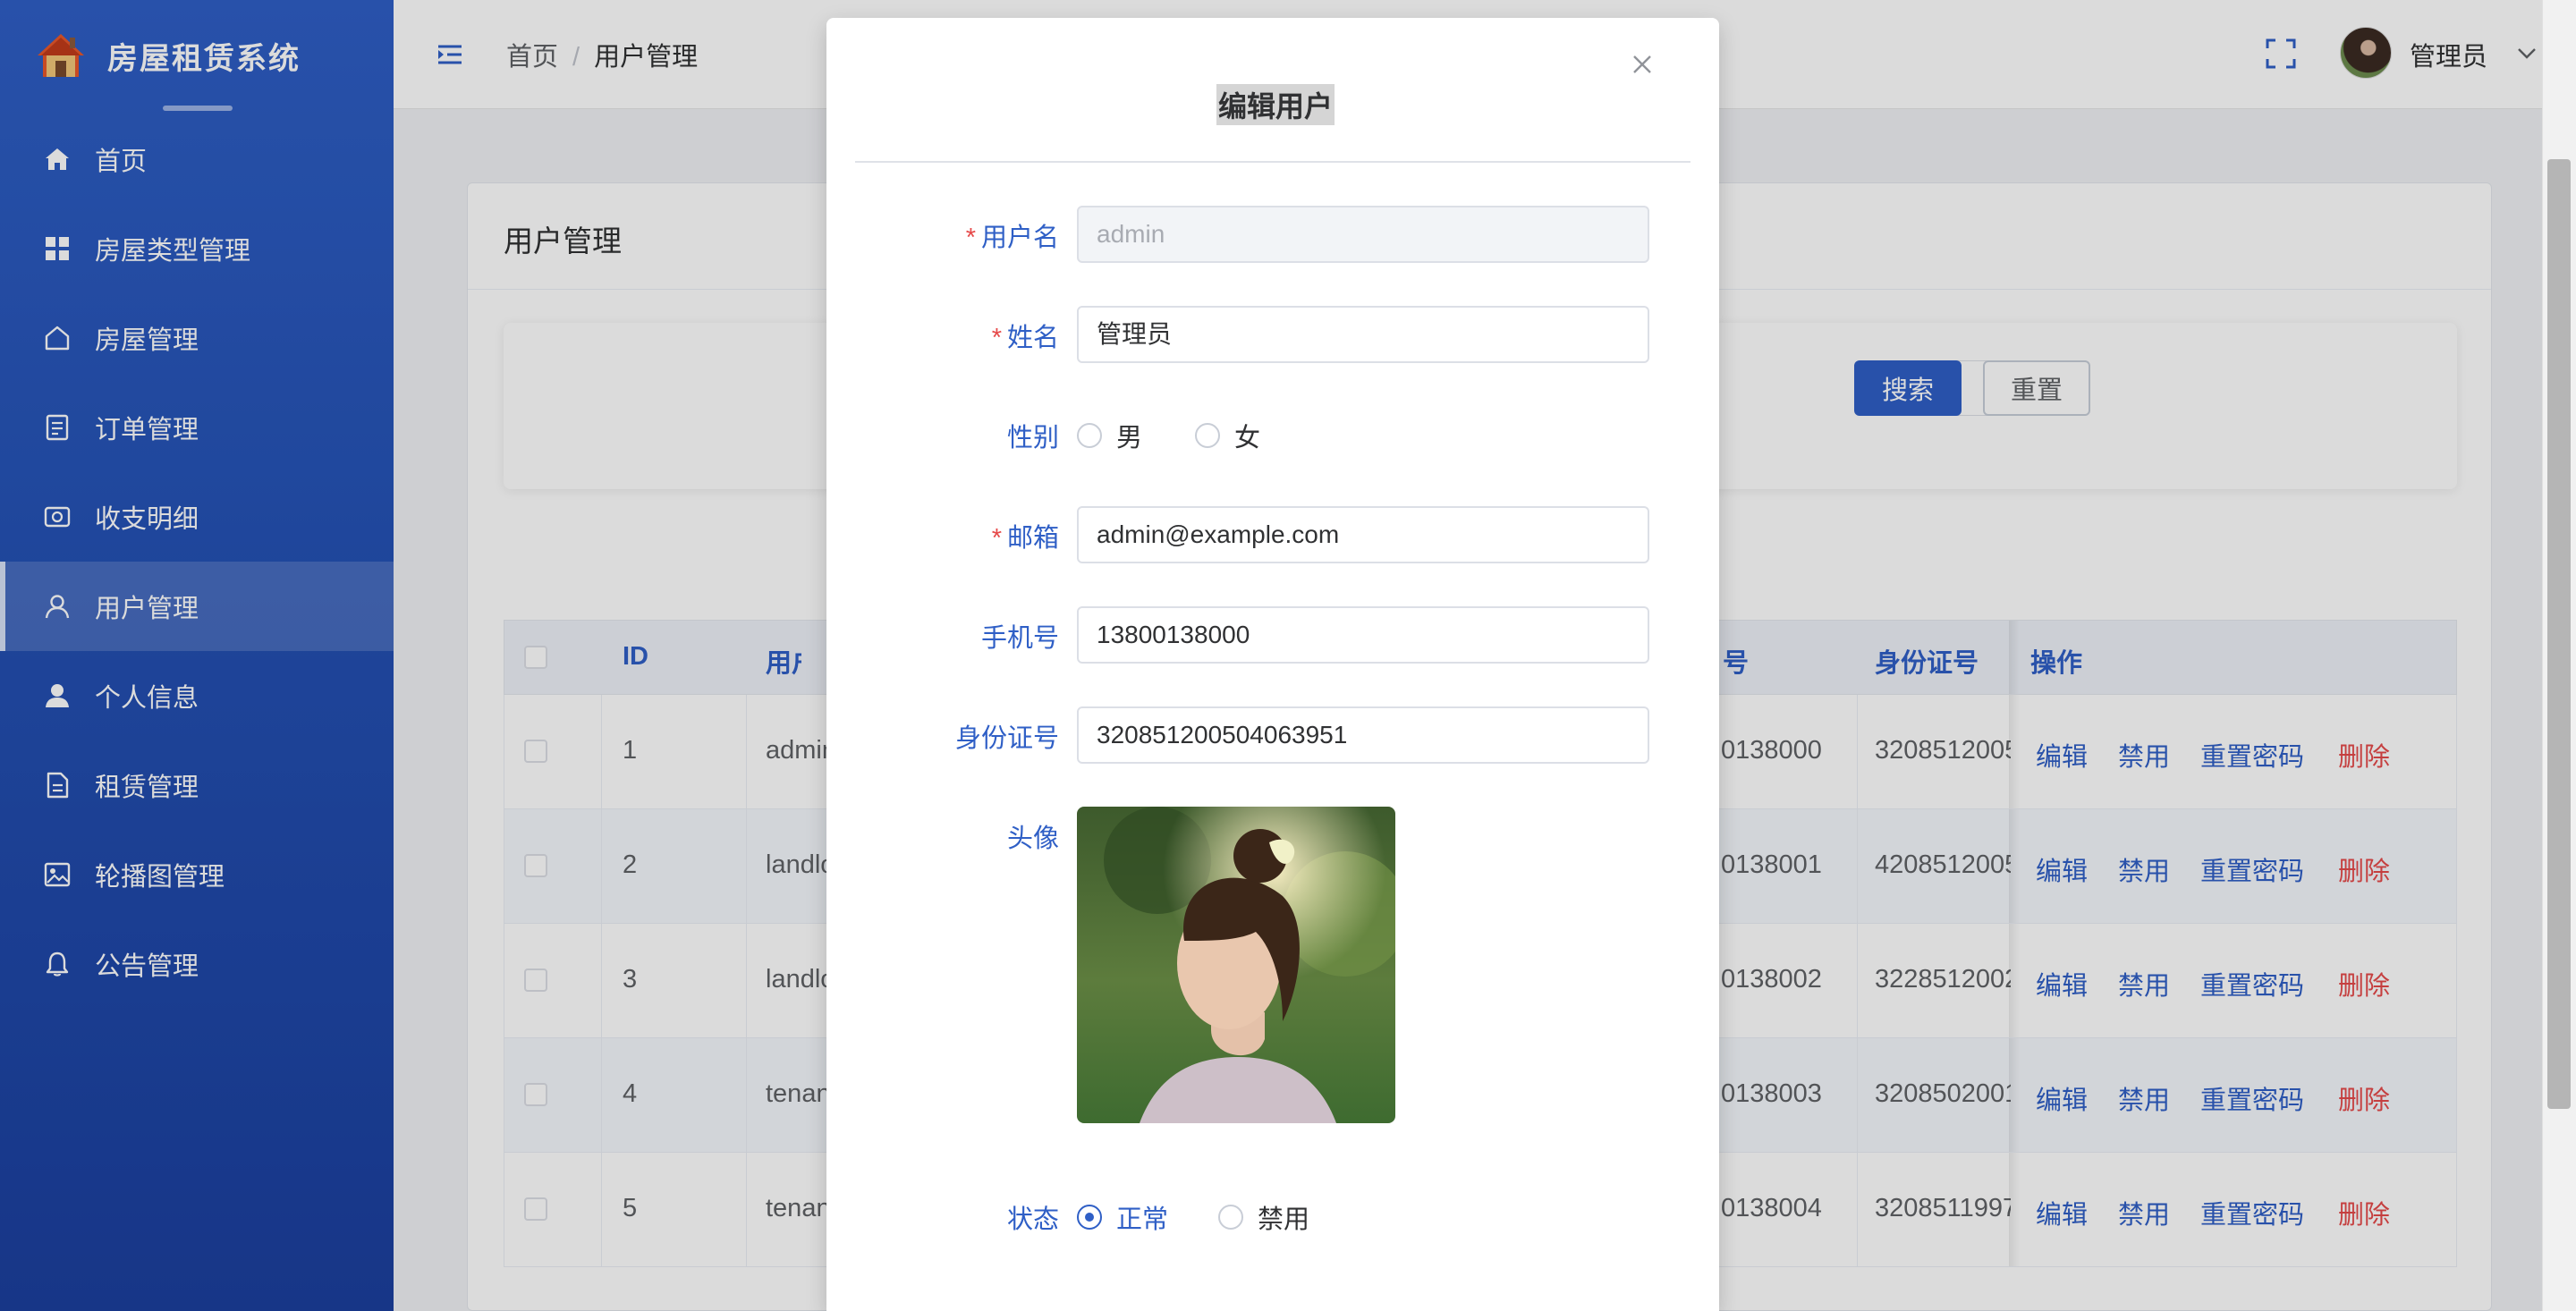  What do you see at coordinates (1363, 334) in the screenshot?
I see `name-field: 管理员` at bounding box center [1363, 334].